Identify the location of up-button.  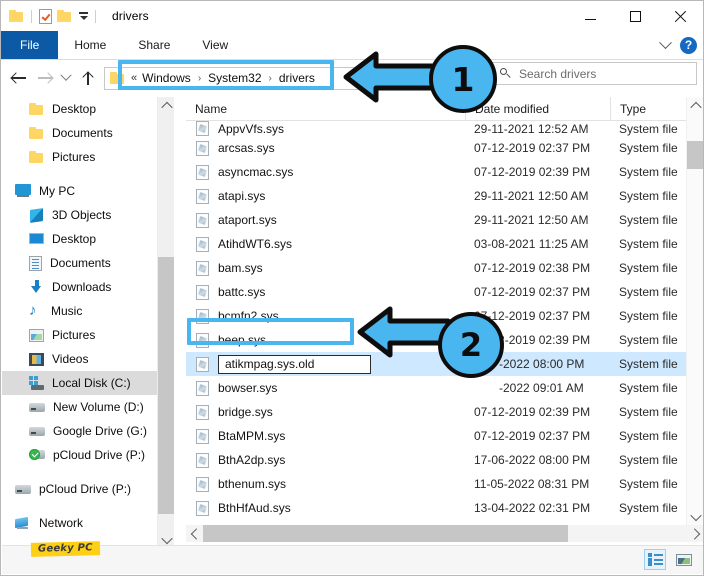
(87, 78).